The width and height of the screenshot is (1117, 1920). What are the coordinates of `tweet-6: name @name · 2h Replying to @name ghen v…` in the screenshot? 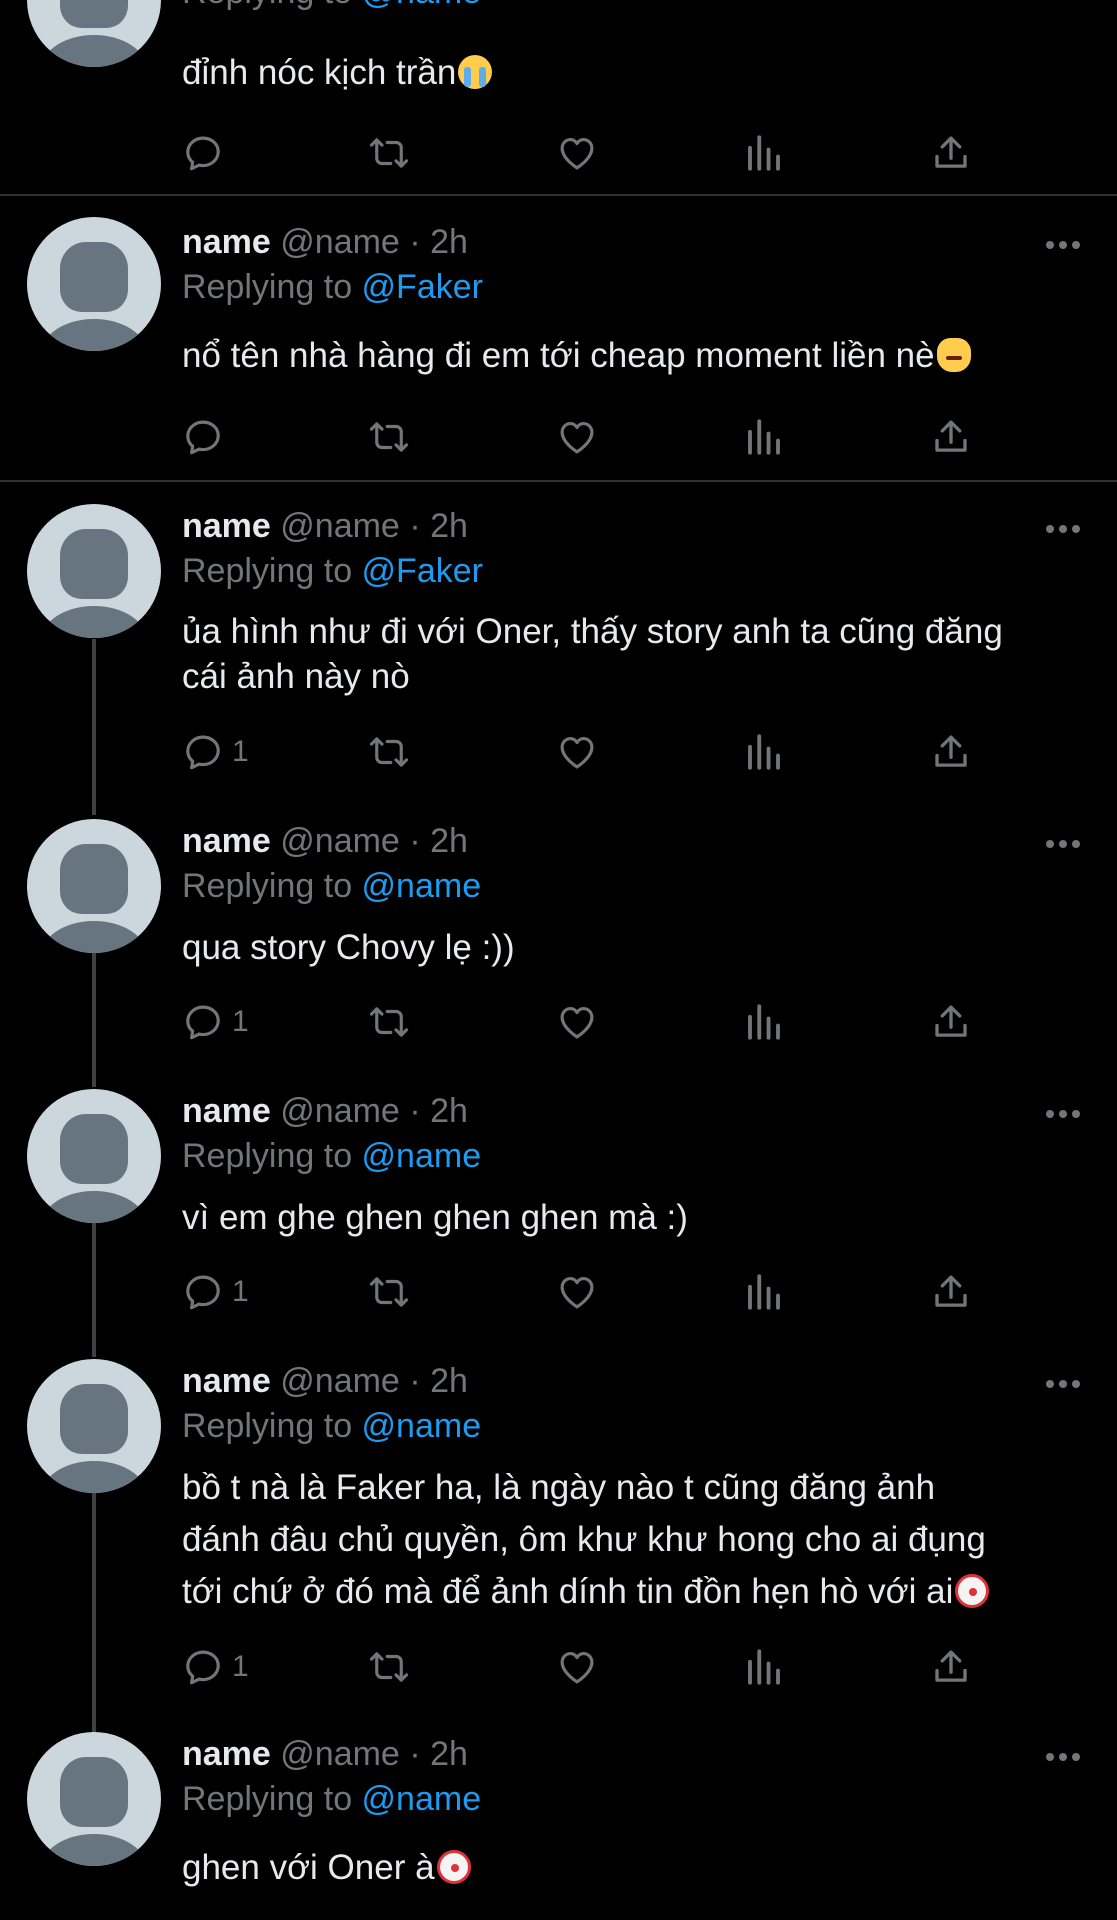 It's located at (558, 1824).